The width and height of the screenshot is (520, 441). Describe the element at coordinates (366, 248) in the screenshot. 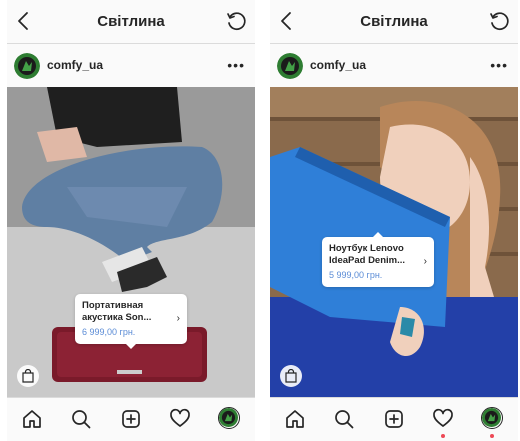

I see `product-name-line1: Ноутбук Lenovo` at that location.